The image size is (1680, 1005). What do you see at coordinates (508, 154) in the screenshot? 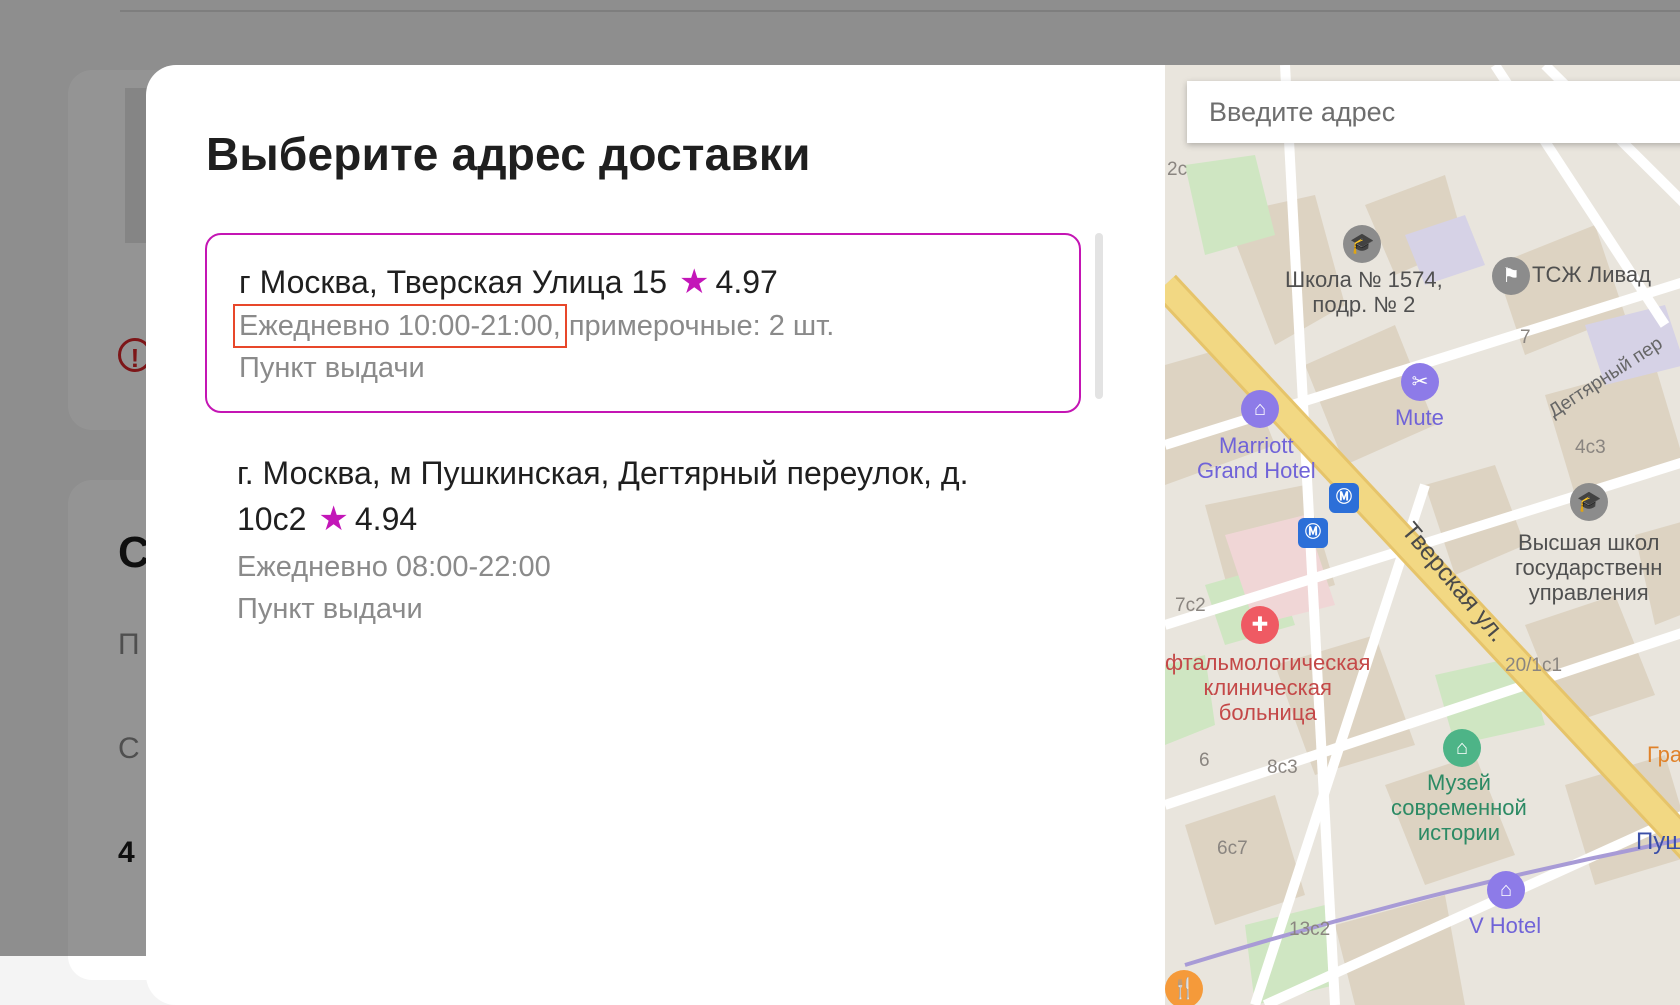
I see `modal-title: Выберите адрес доставки` at bounding box center [508, 154].